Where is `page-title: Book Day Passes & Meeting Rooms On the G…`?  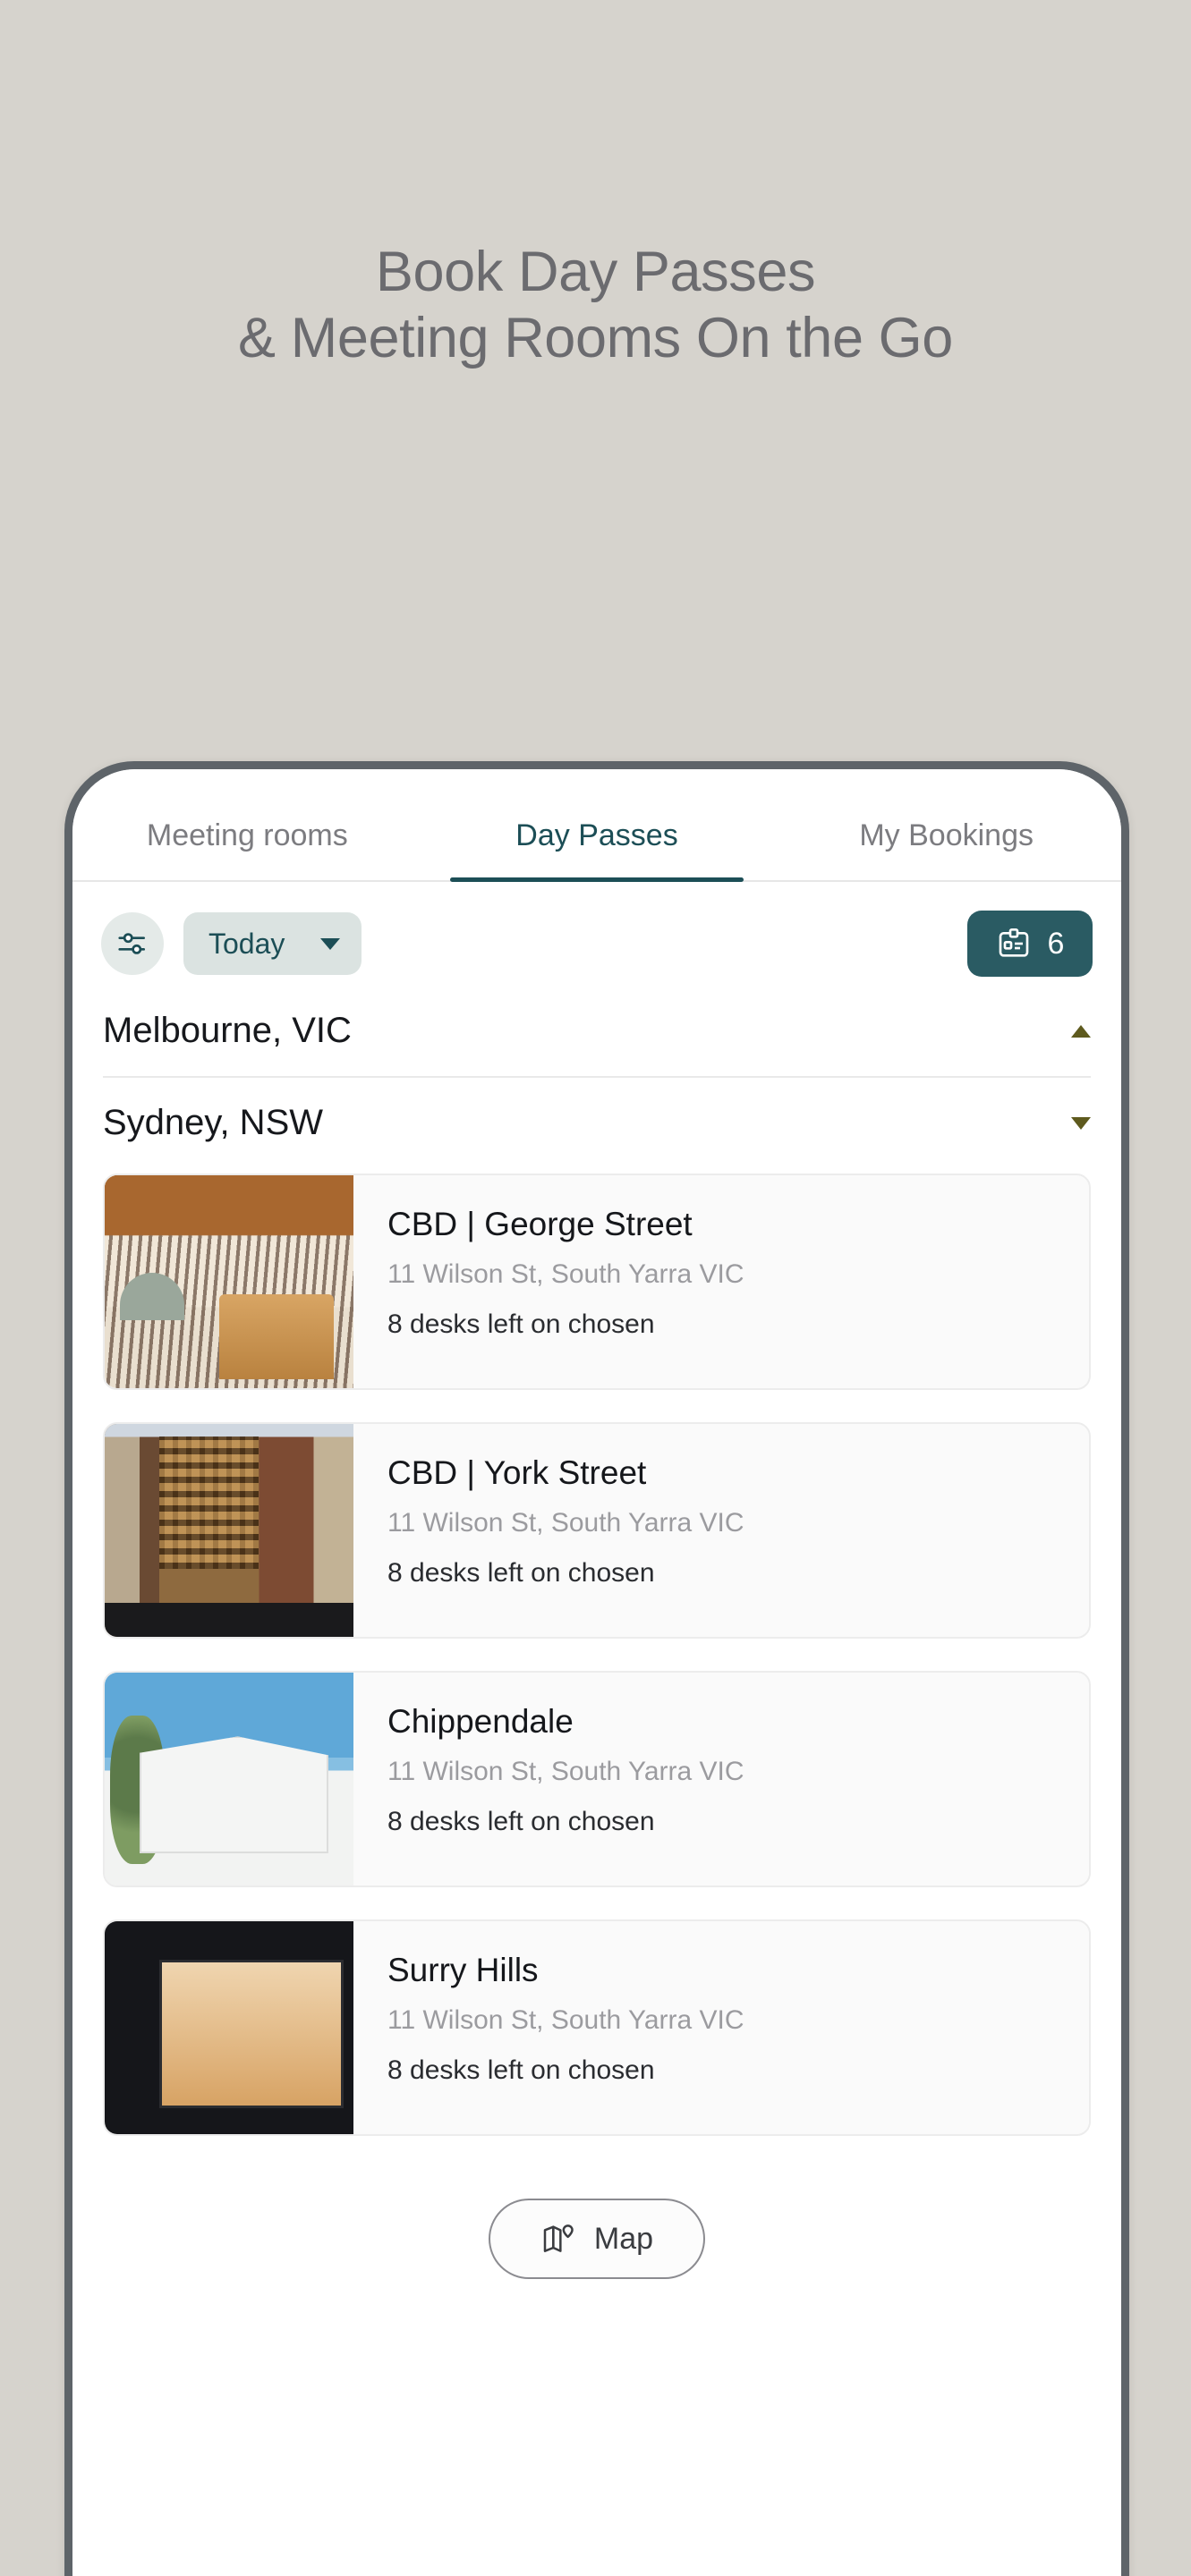 page-title: Book Day Passes & Meeting Rooms On the G… is located at coordinates (595, 305).